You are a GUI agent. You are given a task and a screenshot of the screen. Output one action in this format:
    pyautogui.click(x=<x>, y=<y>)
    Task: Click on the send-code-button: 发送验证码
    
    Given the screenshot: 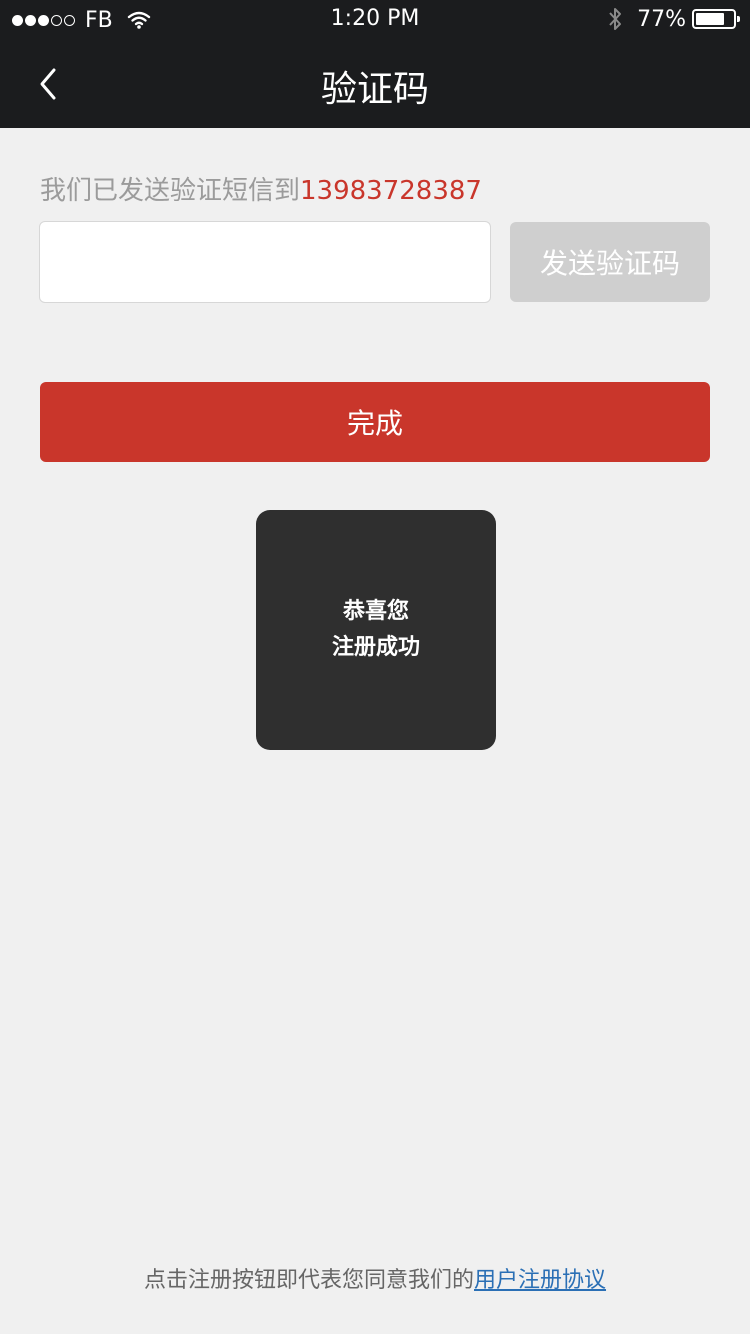 What is the action you would take?
    pyautogui.click(x=610, y=262)
    